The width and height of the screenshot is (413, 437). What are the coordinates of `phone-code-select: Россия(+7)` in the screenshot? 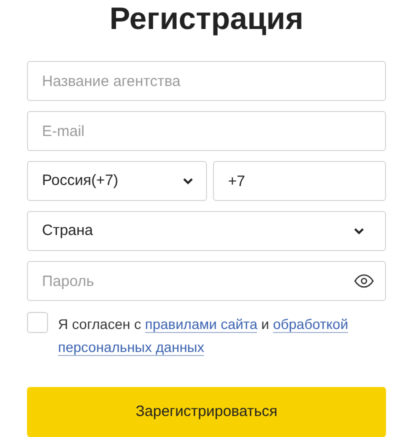 It's located at (117, 181).